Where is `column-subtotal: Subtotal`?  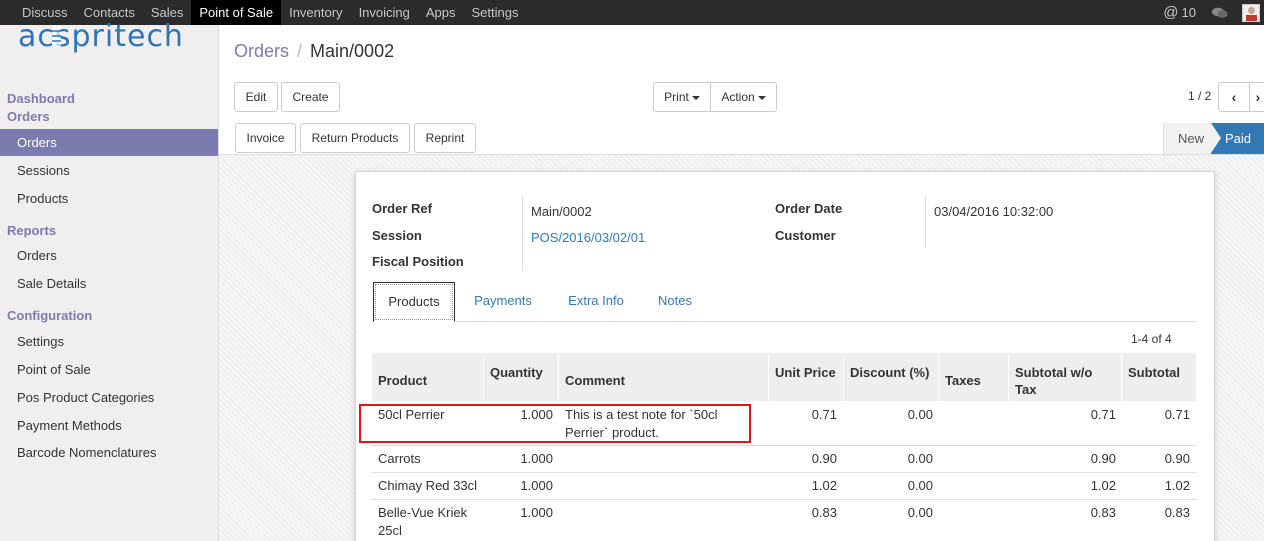
column-subtotal: Subtotal is located at coordinates (1154, 372).